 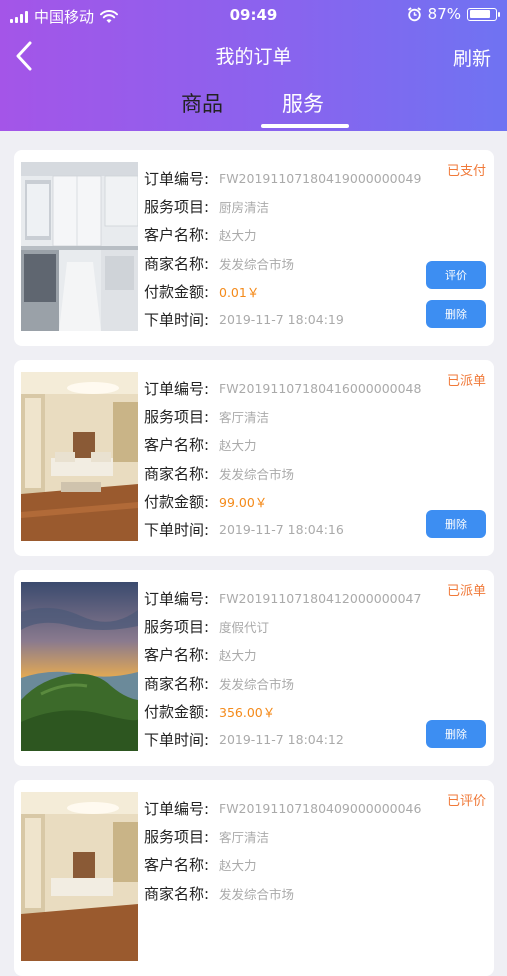 What do you see at coordinates (303, 103) in the screenshot?
I see `tab-service: 服务` at bounding box center [303, 103].